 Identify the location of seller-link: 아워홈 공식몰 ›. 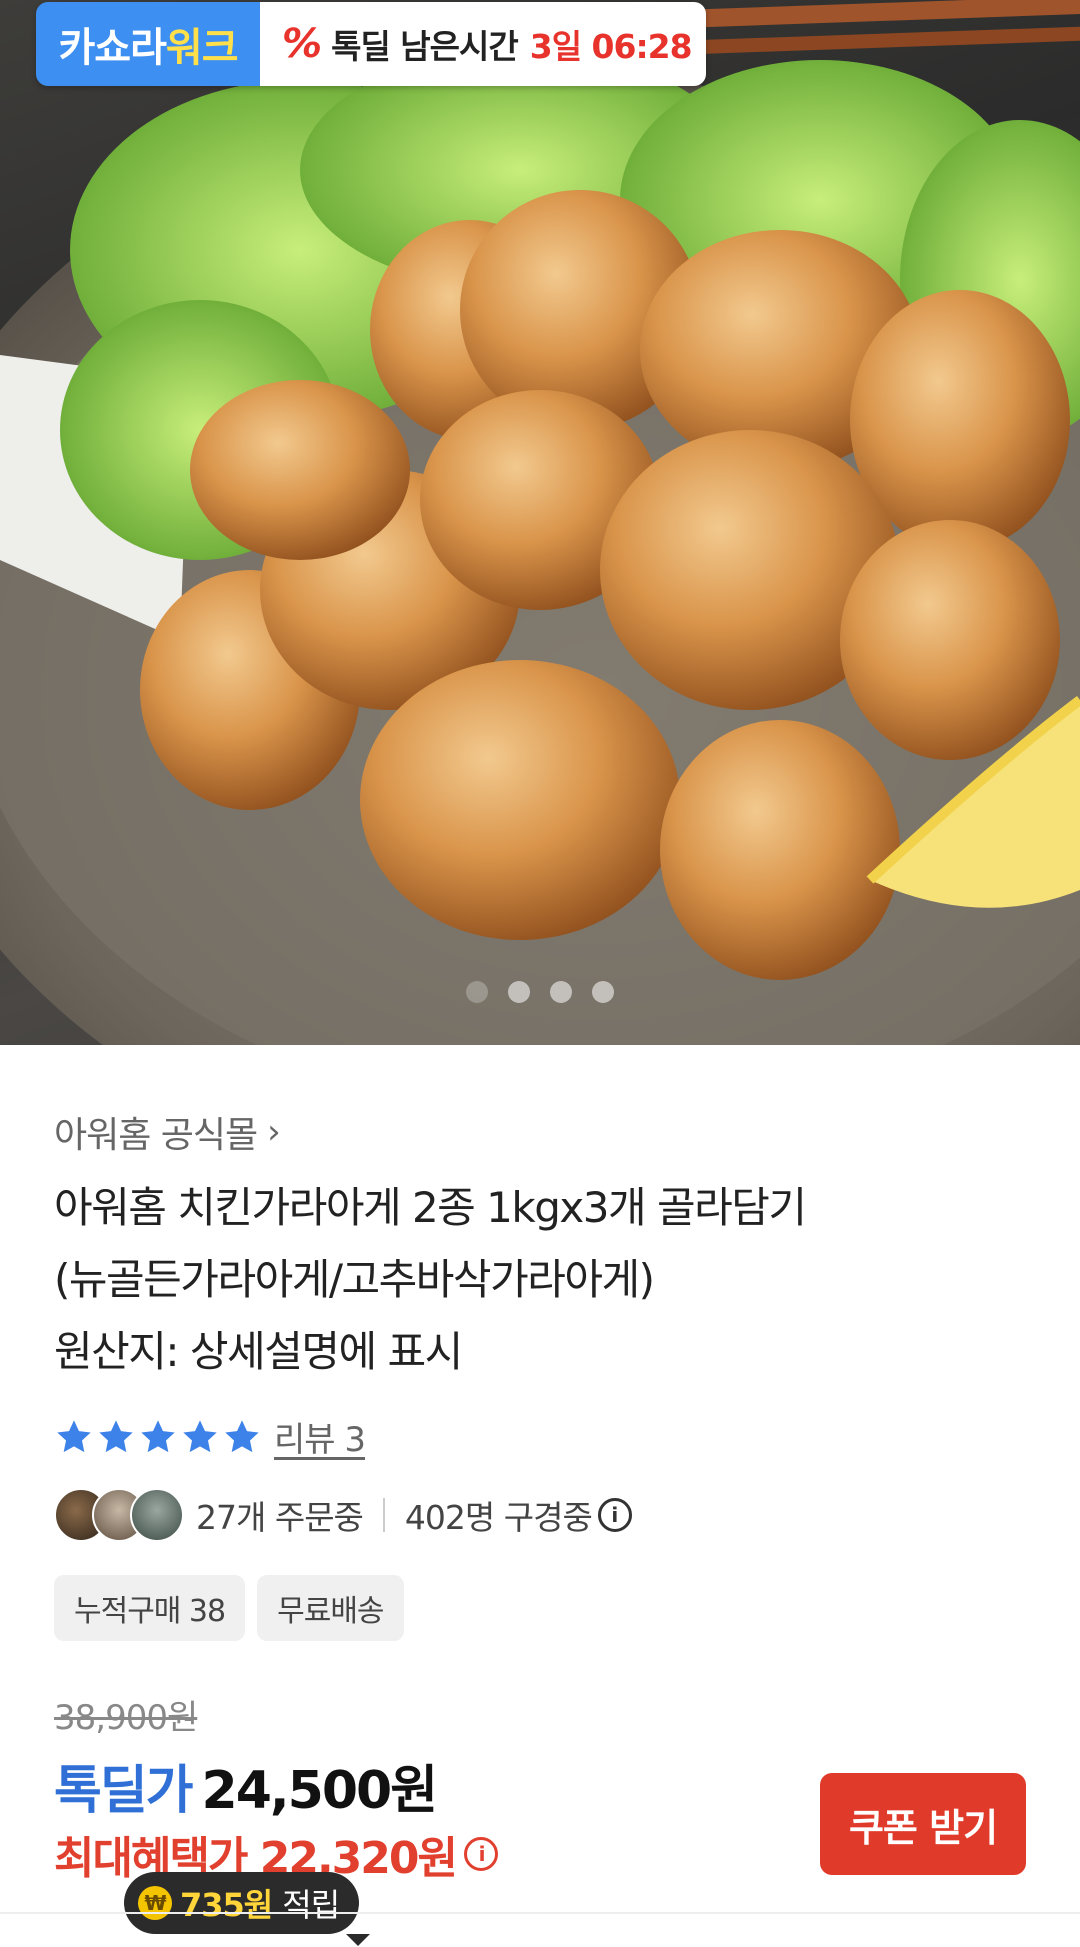
(167, 1132).